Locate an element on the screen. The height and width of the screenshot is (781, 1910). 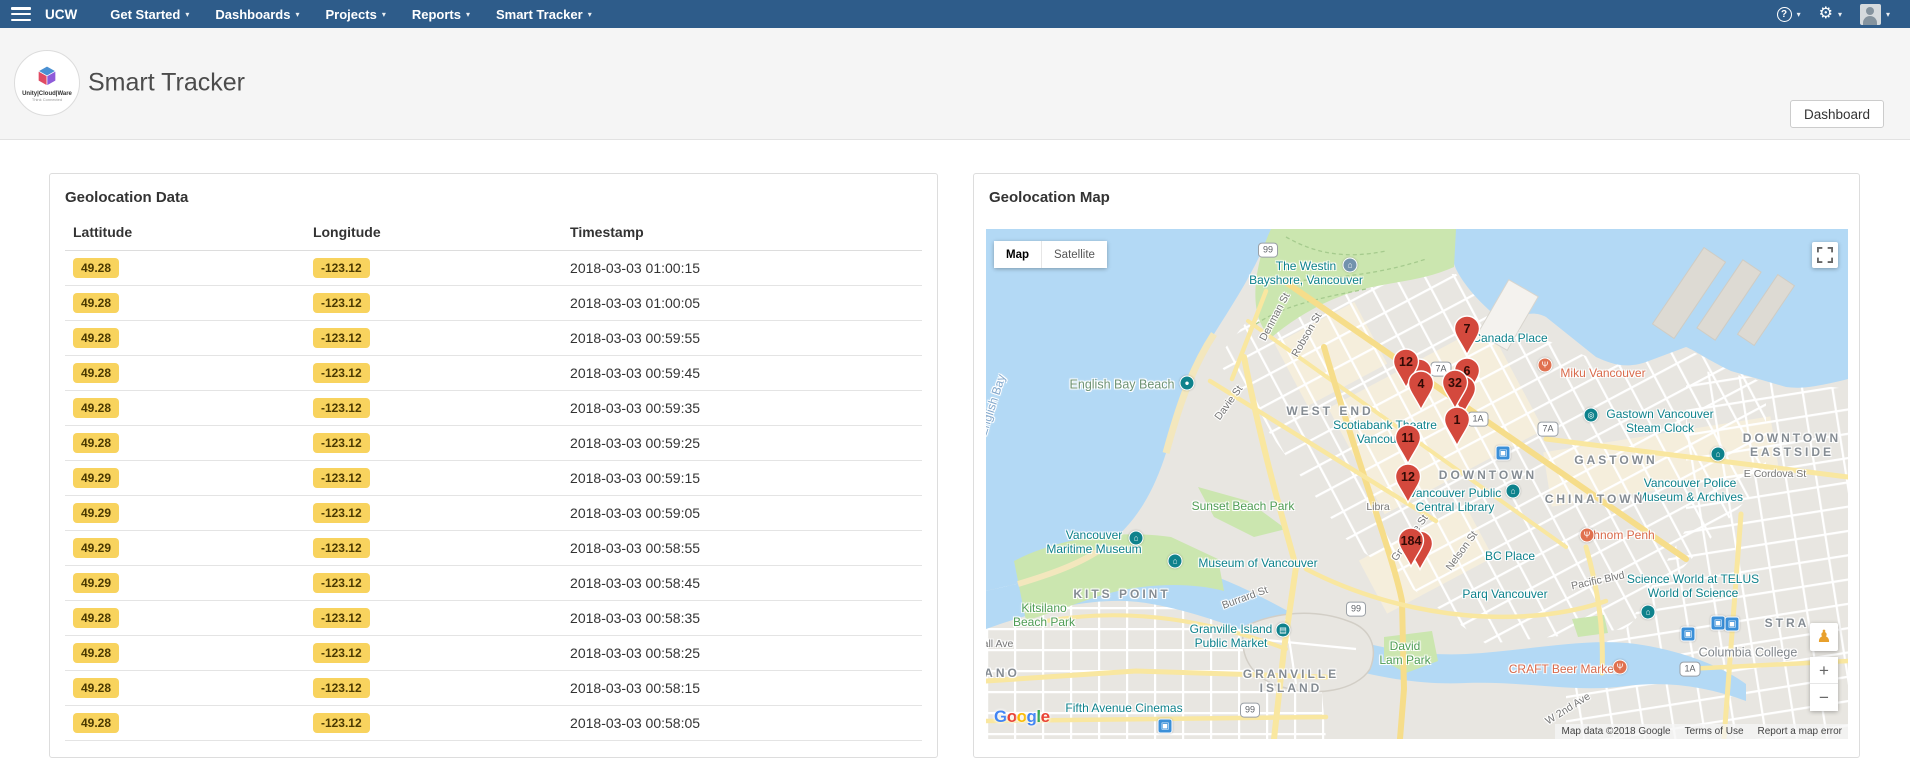
page-title: Smart Tracker is located at coordinates (166, 82).